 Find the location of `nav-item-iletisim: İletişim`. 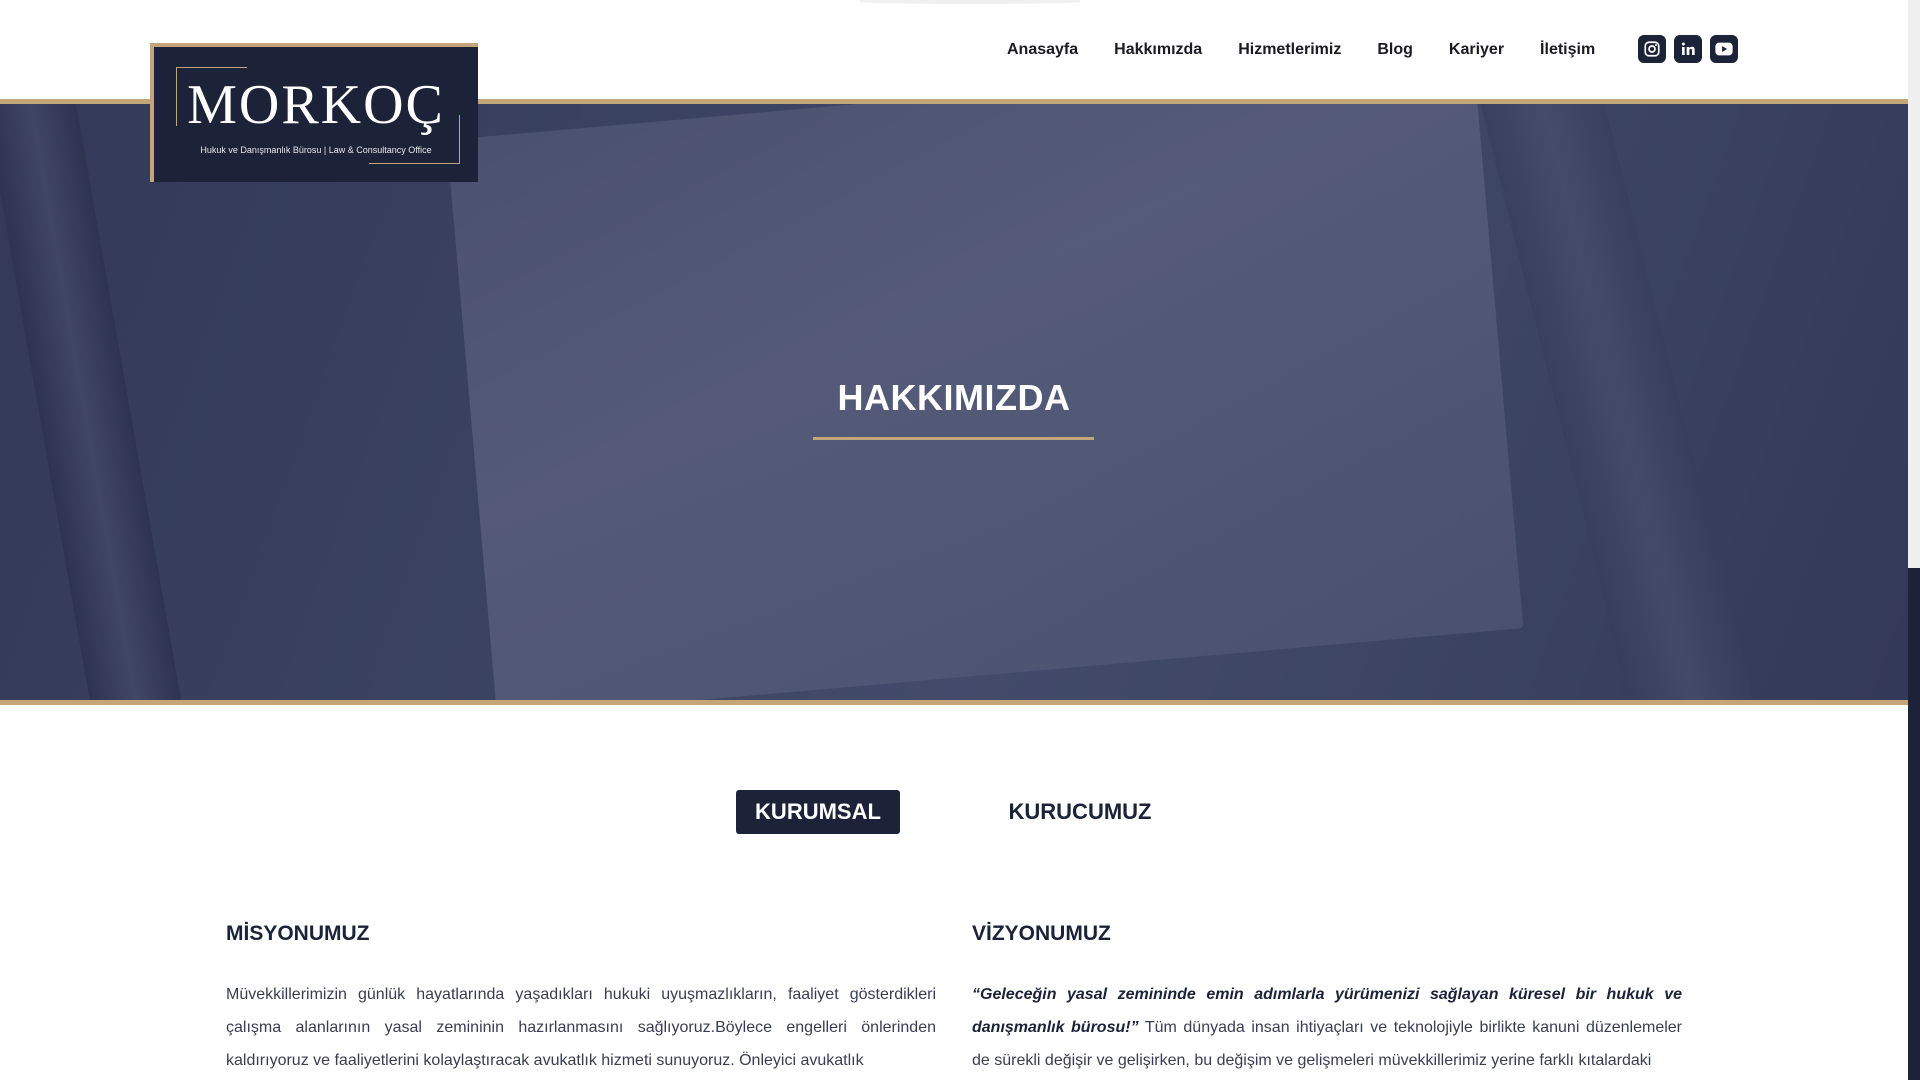

nav-item-iletisim: İletişim is located at coordinates (1567, 50).